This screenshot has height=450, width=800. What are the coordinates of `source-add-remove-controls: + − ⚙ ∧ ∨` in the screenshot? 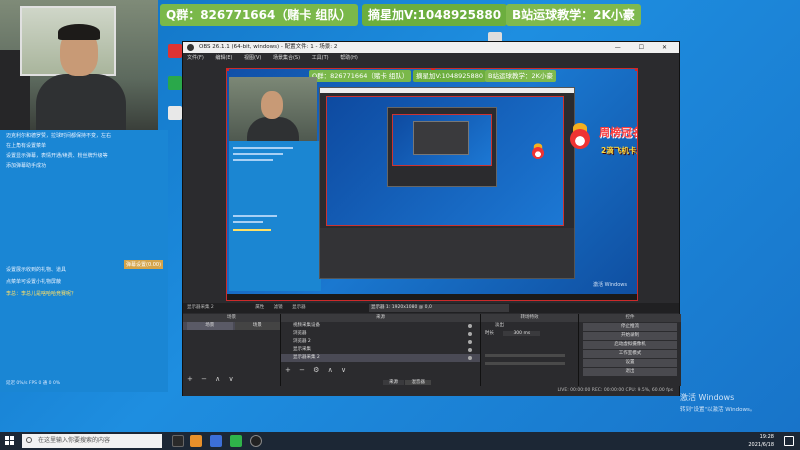 It's located at (317, 370).